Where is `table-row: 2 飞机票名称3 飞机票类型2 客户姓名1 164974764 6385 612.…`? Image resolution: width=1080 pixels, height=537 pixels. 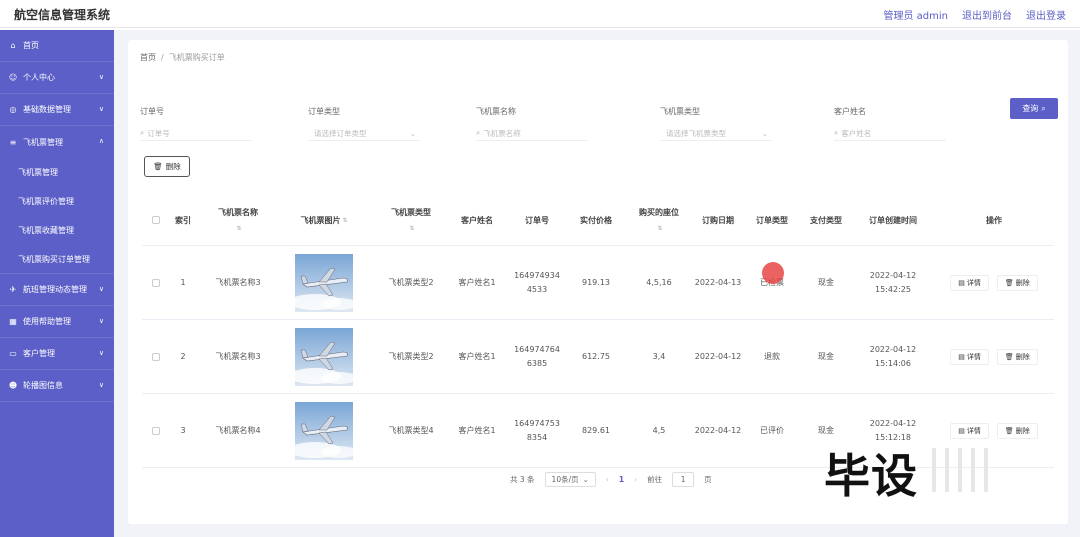
table-row: 2 飞机票名称3 飞机票类型2 客户姓名1 164974764 6385 612.… is located at coordinates (598, 357).